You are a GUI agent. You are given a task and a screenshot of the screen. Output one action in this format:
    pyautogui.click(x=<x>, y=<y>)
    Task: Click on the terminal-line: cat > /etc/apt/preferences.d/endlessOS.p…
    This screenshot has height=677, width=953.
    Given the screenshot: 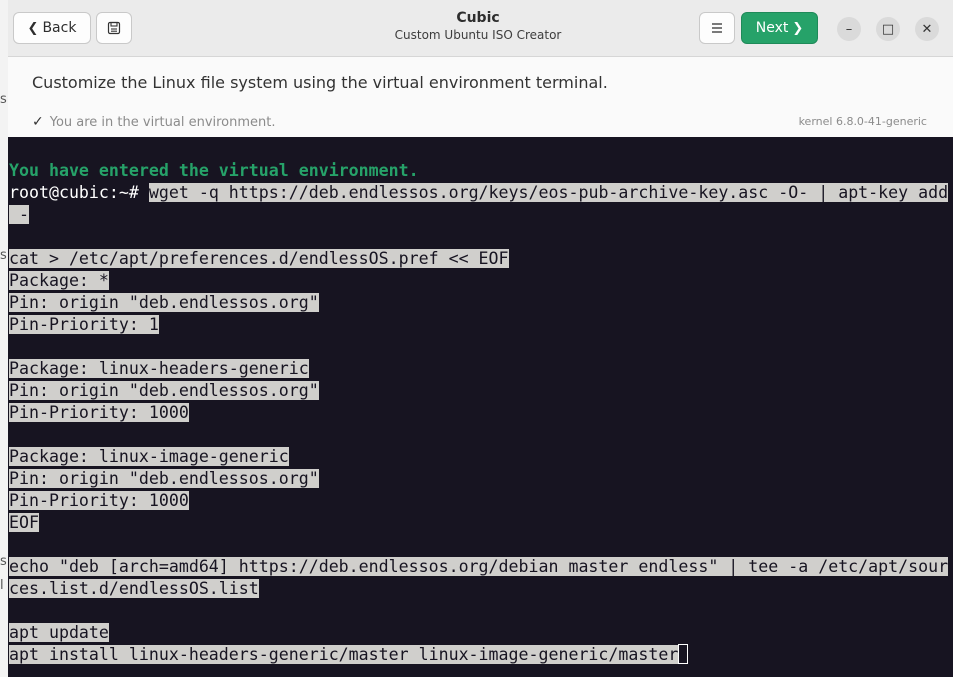 What is the action you would take?
    pyautogui.click(x=259, y=258)
    